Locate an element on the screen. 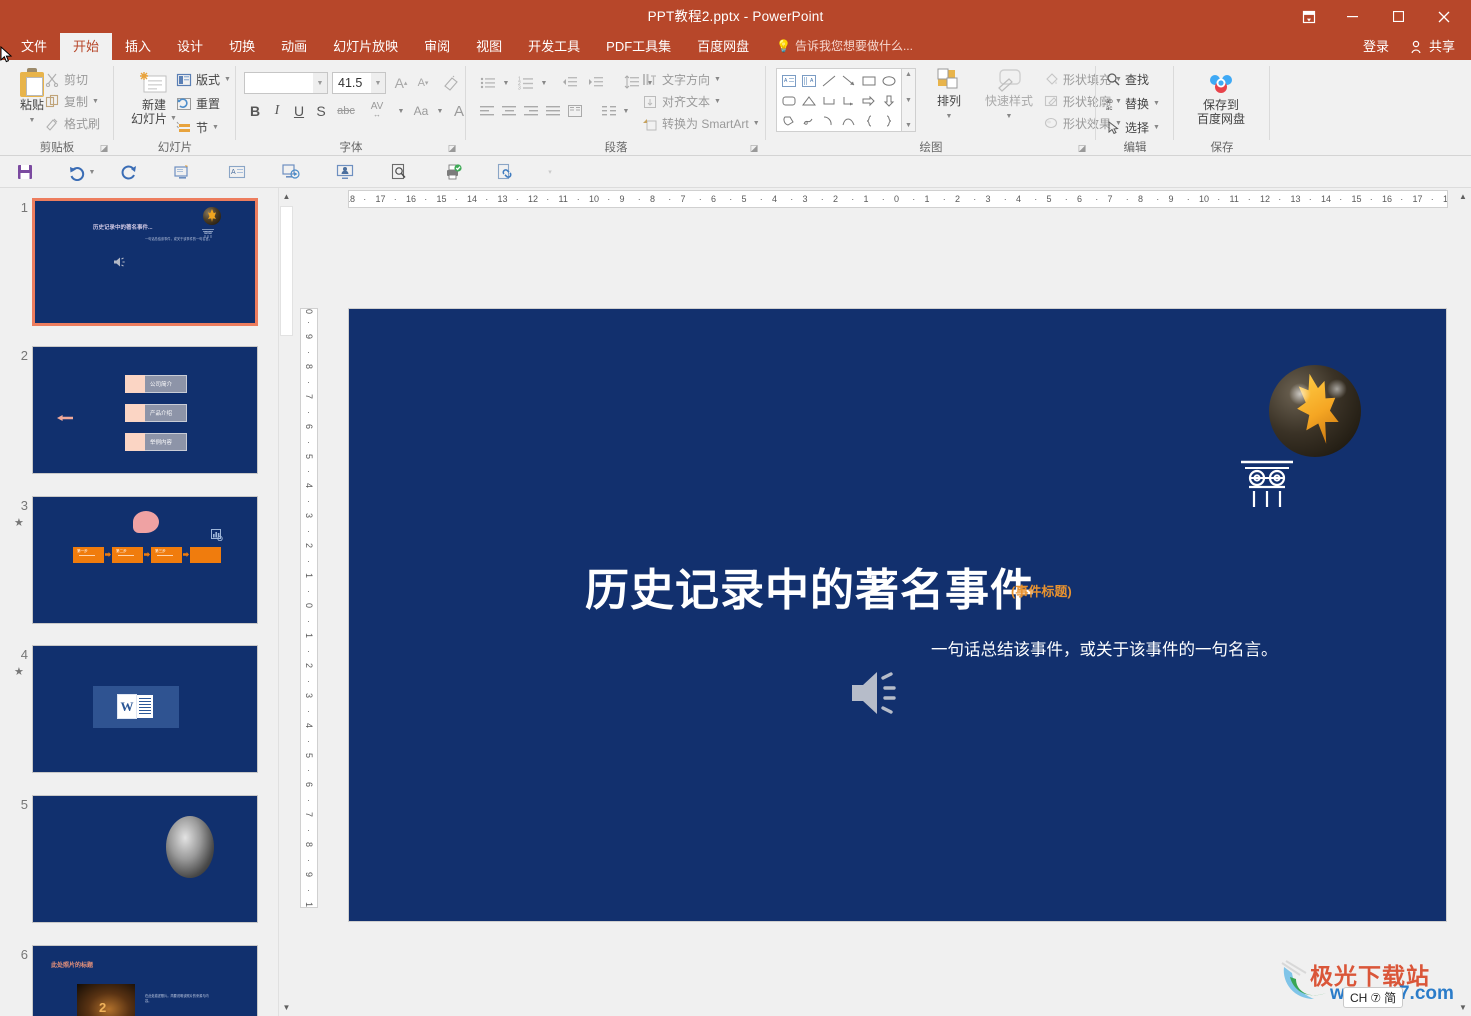 This screenshot has width=1471, height=1016. decrease-indent-button is located at coordinates (570, 83).